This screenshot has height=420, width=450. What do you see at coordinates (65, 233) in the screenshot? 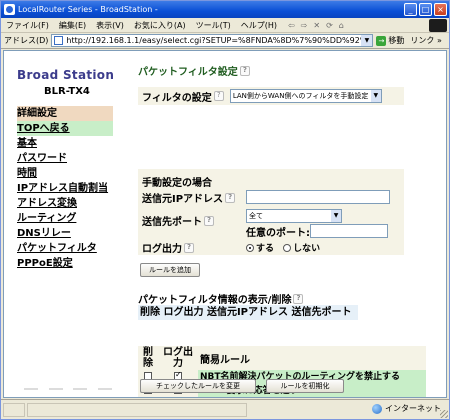
I see `sidebar-item-dns-relay: DNSリレー` at bounding box center [65, 233].